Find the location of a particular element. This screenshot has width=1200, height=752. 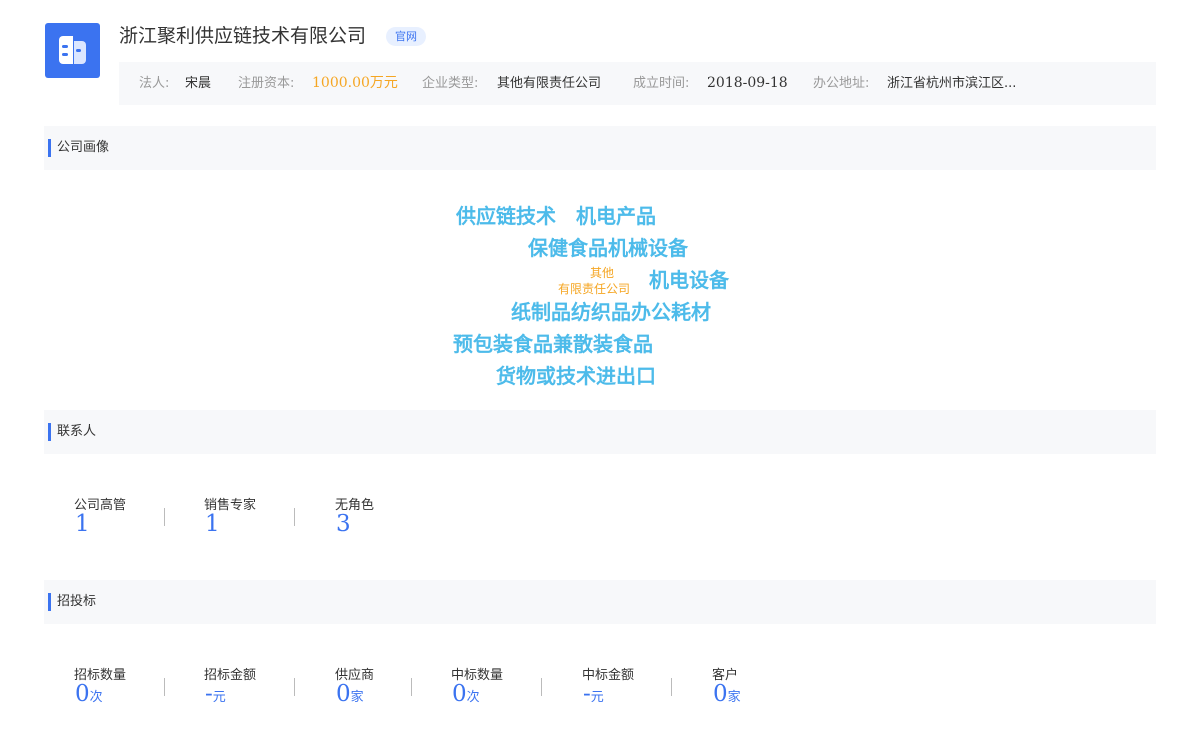

cloud-word: 机电设备 is located at coordinates (689, 280).